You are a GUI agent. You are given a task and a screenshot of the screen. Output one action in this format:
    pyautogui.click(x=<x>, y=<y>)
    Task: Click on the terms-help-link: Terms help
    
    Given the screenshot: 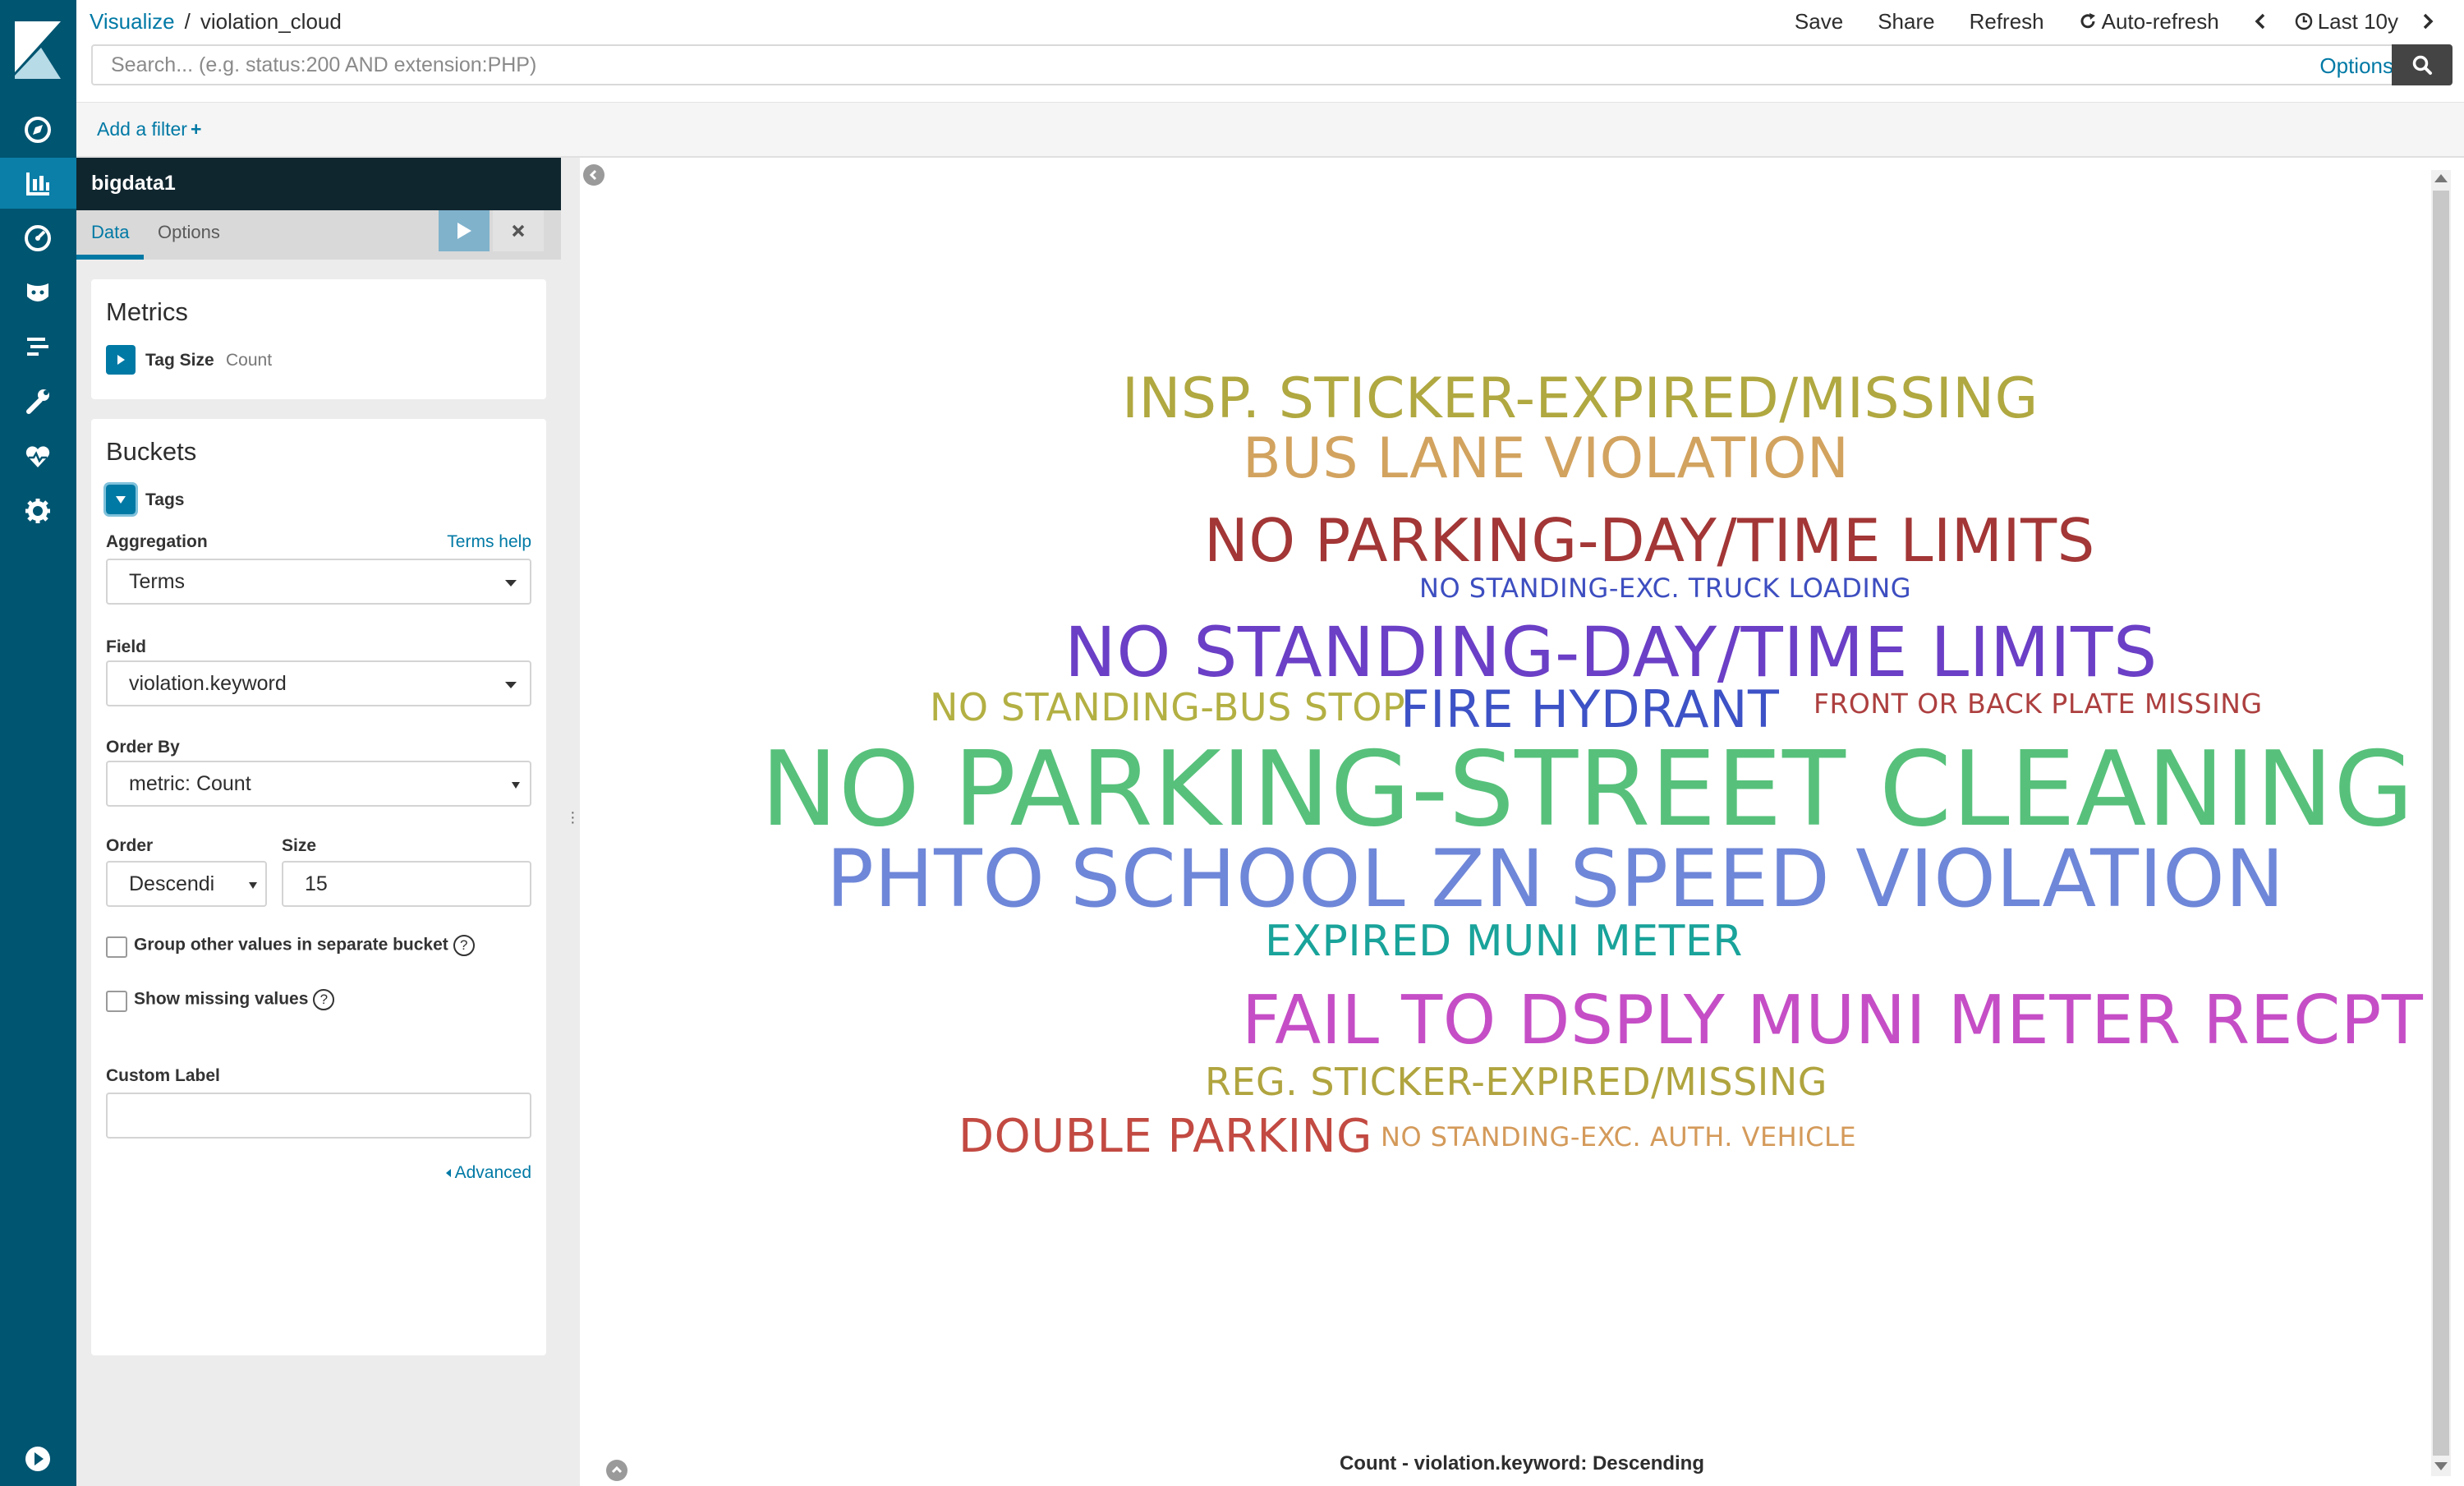 What is the action you would take?
    pyautogui.click(x=489, y=542)
    